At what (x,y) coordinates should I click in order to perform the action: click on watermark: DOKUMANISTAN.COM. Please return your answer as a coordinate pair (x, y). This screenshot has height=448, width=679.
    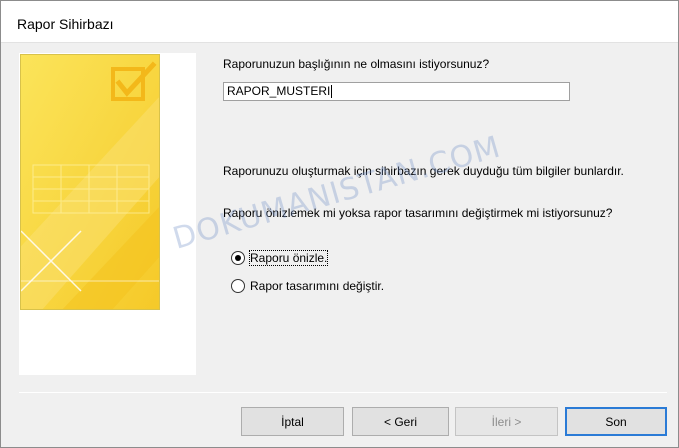
    Looking at the image, I should click on (337, 193).